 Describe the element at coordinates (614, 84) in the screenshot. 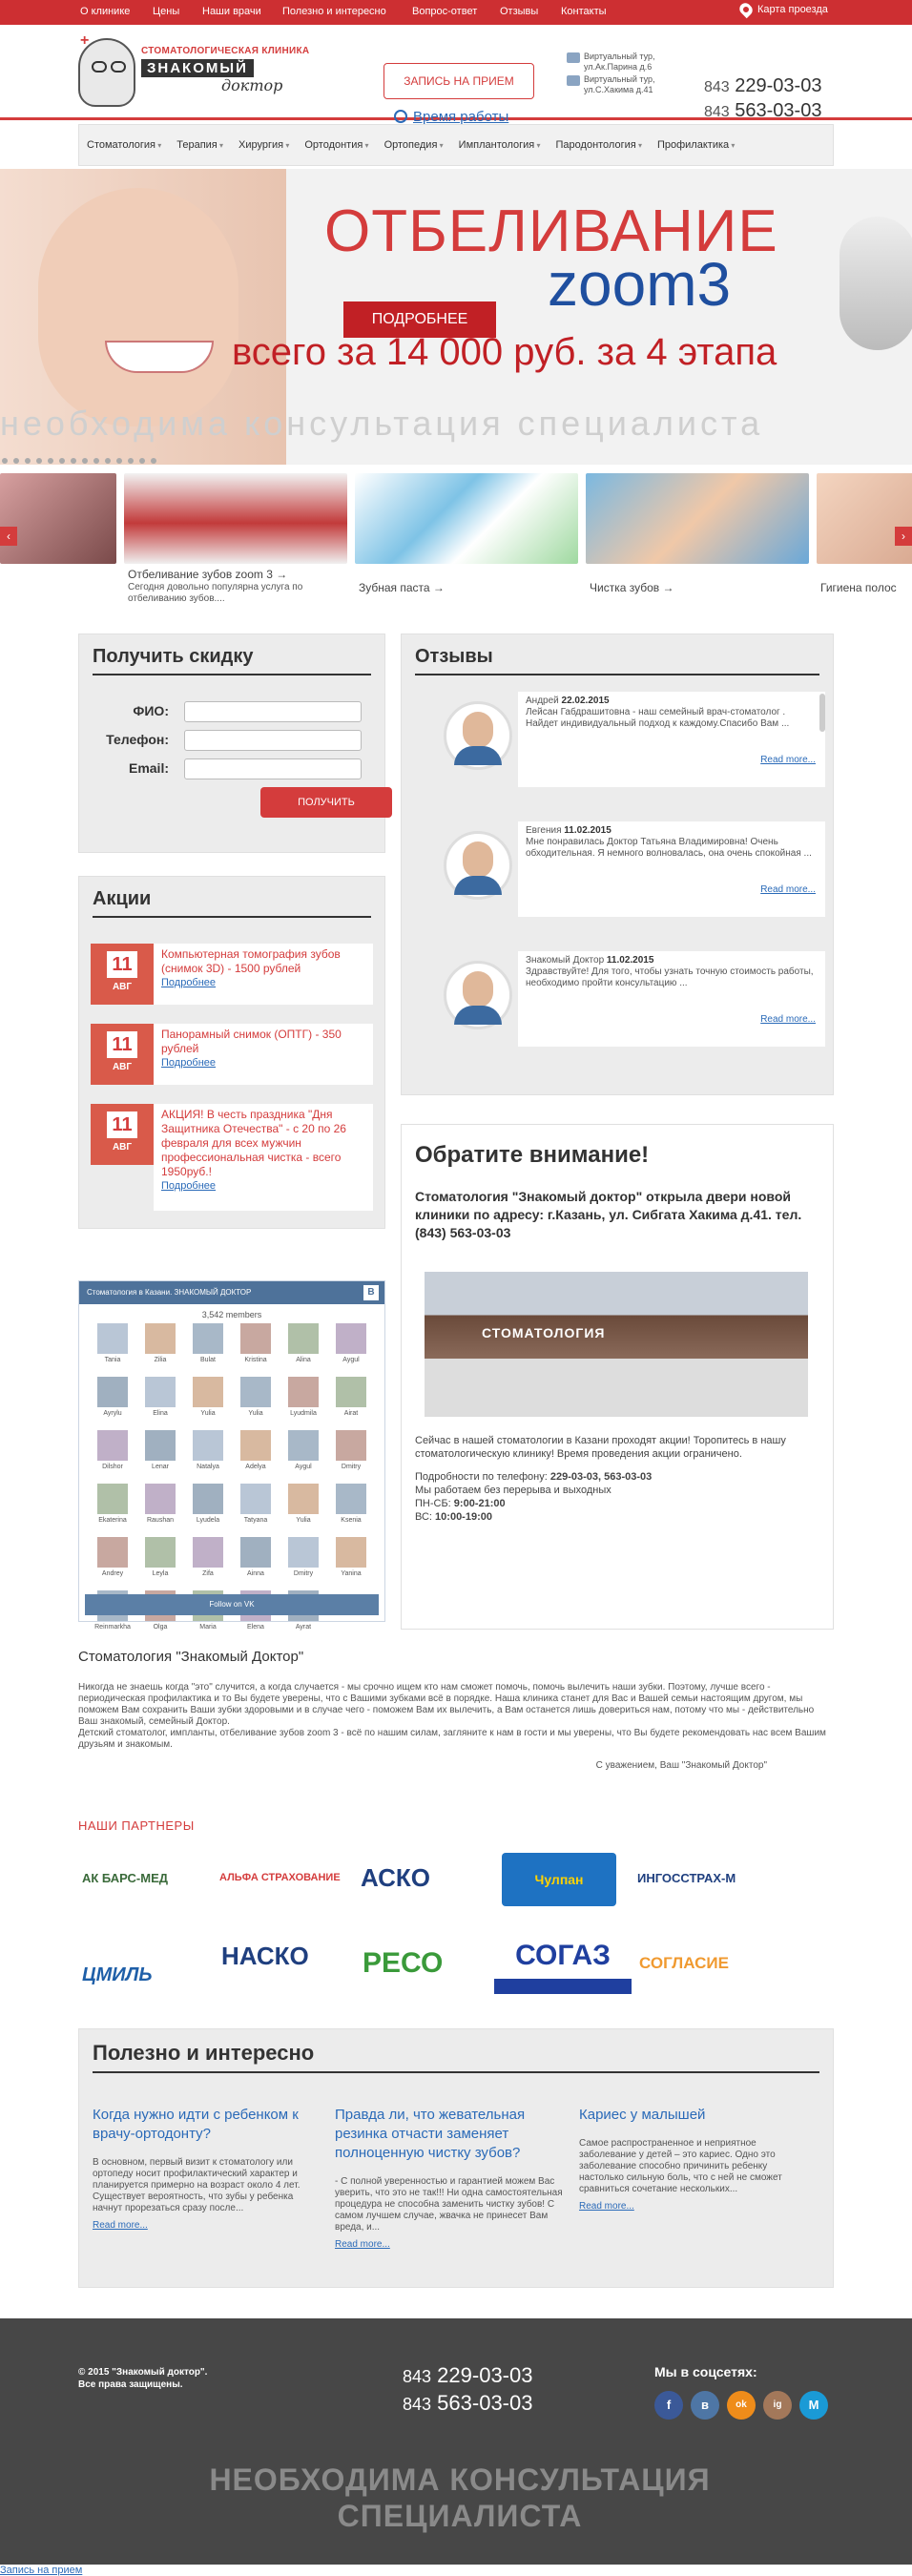

I see `virtual-tour-2: Виртуальный тур, ул.С.Хакима д.41` at that location.